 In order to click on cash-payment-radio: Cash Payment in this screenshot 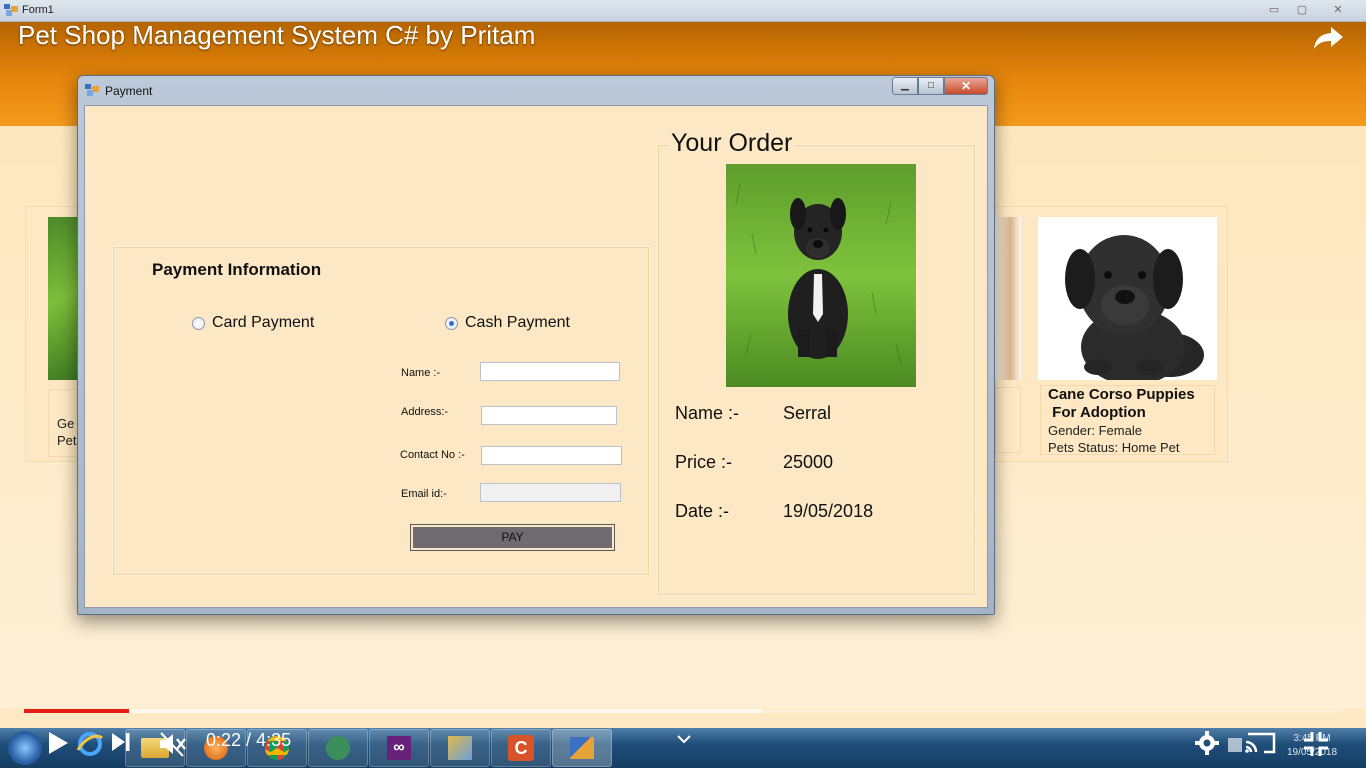, I will do `click(507, 323)`.